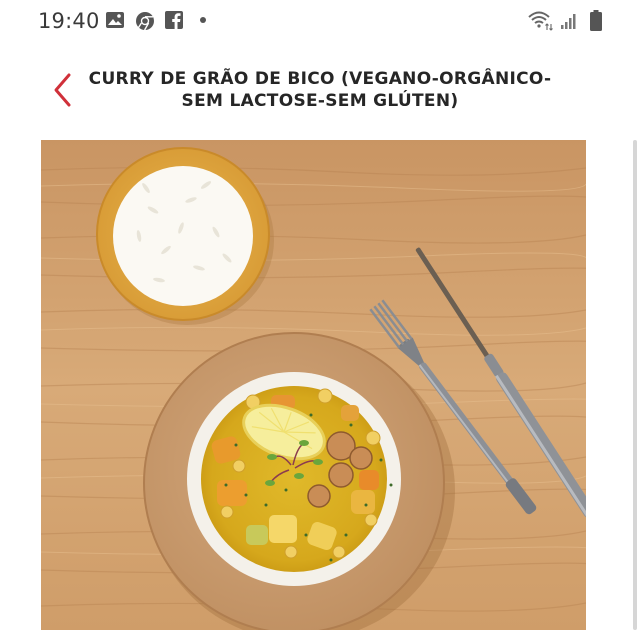 Image resolution: width=640 pixels, height=640 pixels. Describe the element at coordinates (115, 20) in the screenshot. I see `image-icon` at that location.